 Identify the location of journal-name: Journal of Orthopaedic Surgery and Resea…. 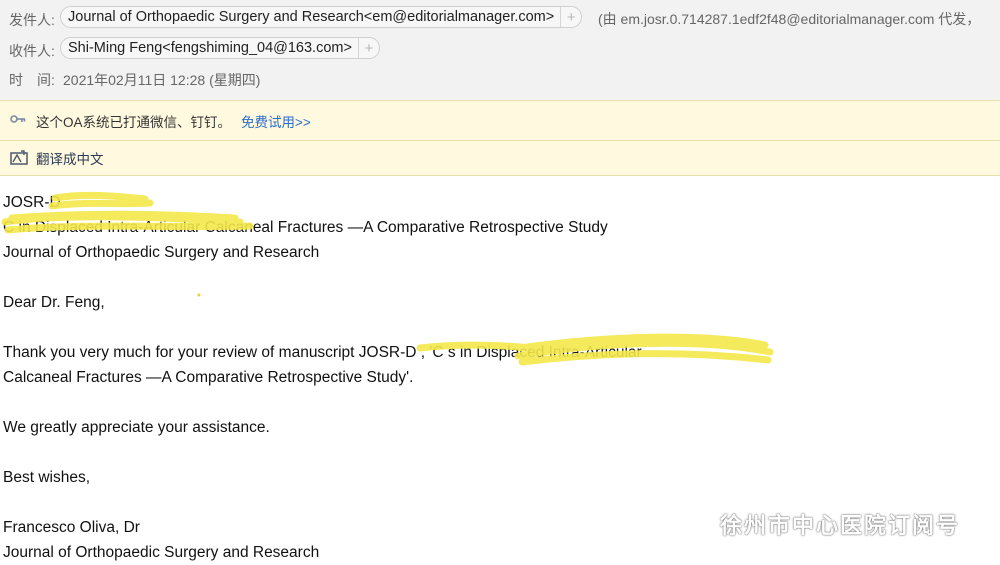
(161, 252).